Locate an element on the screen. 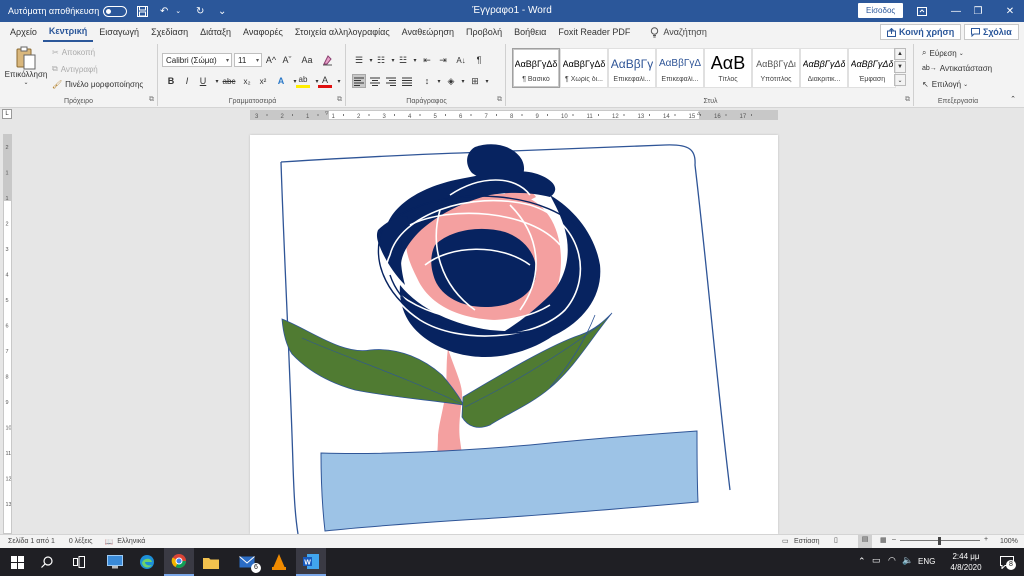  redo-icon: ↻ is located at coordinates (200, 11).